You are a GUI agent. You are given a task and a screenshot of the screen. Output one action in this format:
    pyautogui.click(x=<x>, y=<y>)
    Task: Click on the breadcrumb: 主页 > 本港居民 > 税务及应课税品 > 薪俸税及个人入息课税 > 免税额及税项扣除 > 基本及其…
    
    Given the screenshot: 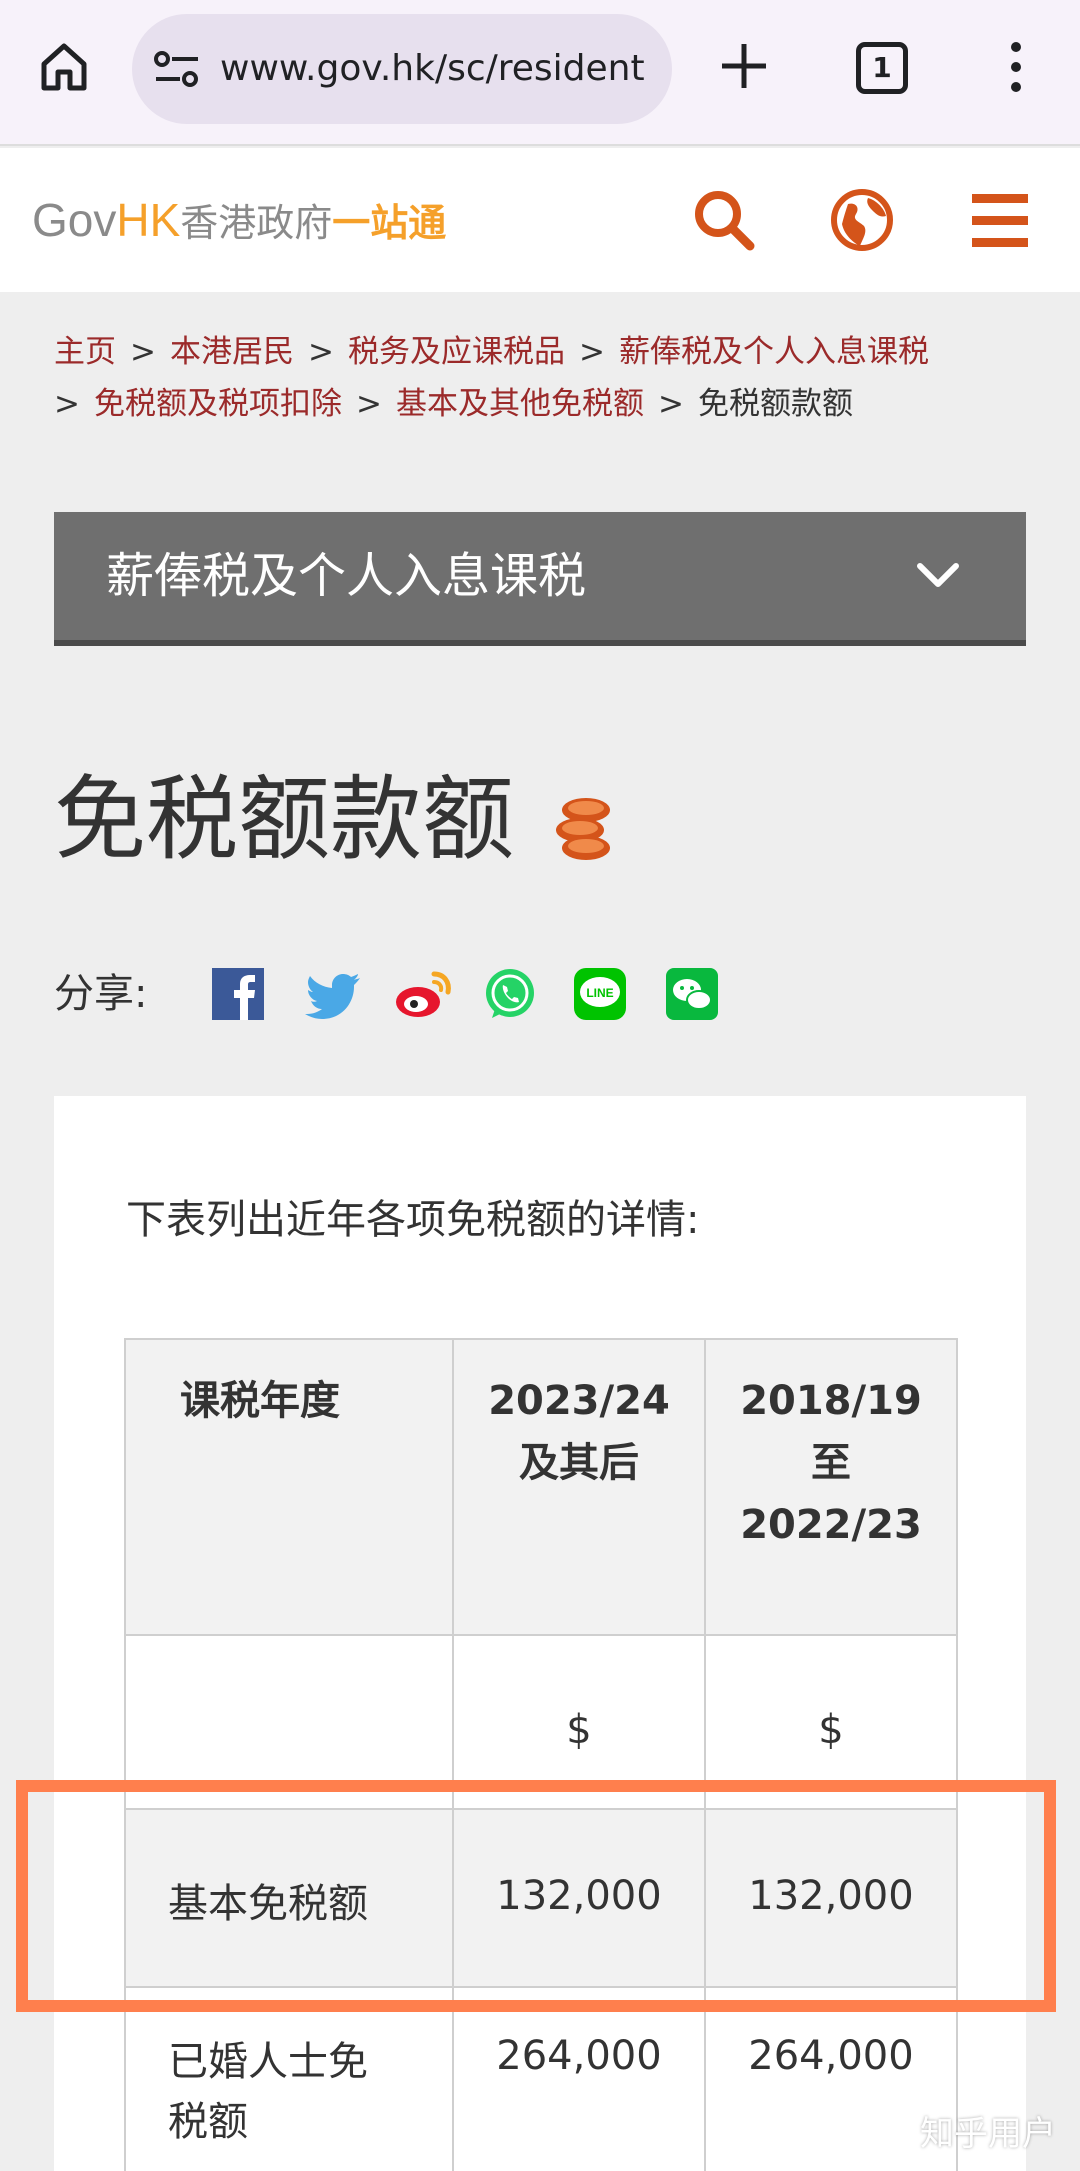 What is the action you would take?
    pyautogui.click(x=491, y=378)
    